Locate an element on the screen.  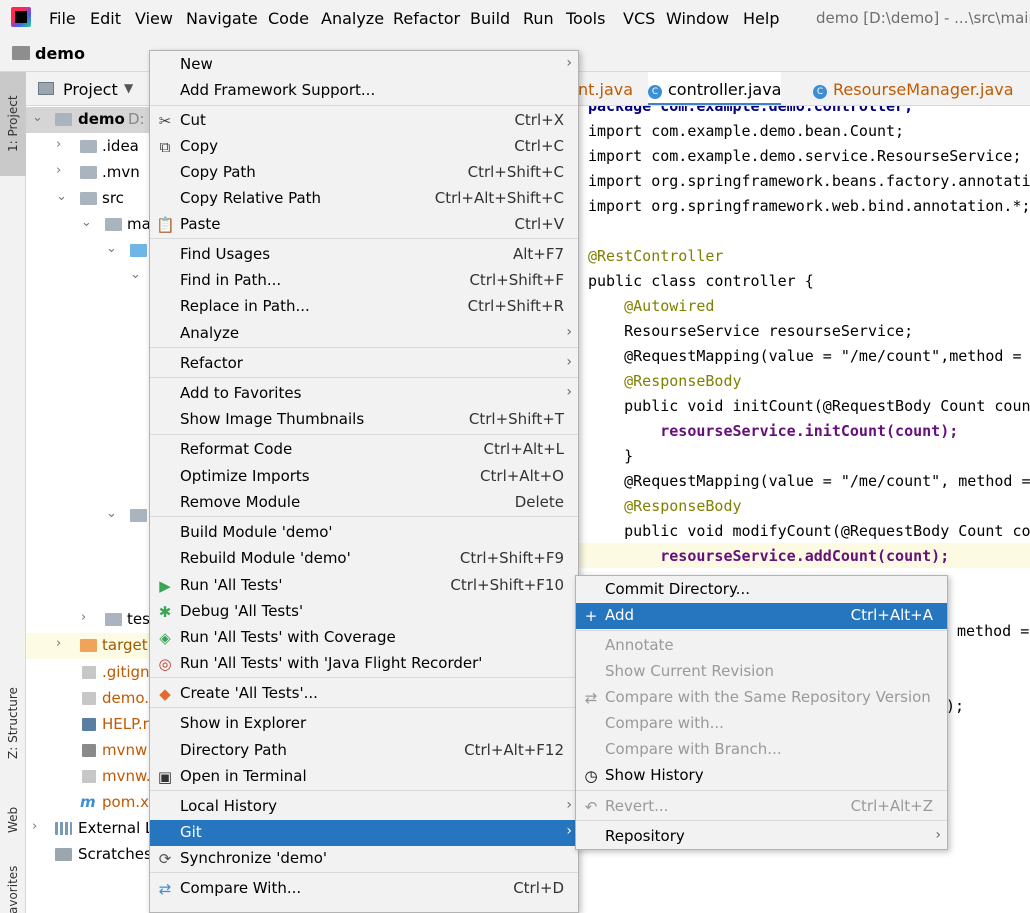
tree-label: pom.x is located at coordinates (125, 802).